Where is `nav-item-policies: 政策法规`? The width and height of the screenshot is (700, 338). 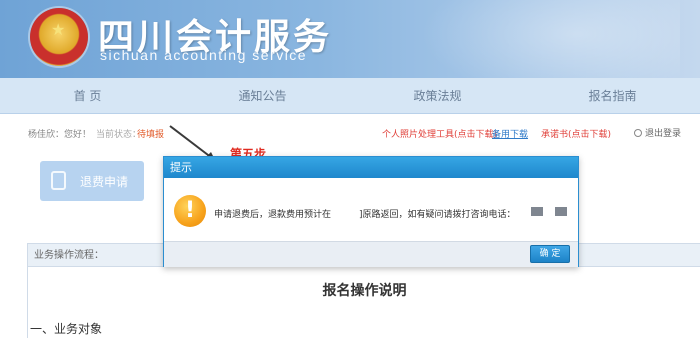
nav-item-policies: 政策法规 is located at coordinates (437, 95).